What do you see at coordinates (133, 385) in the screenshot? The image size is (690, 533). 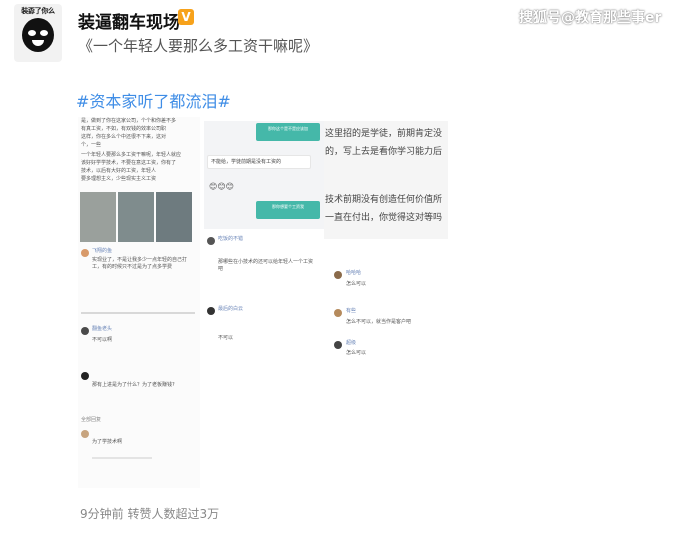 I see `comment-text: 那有上进是为了什么？为了老板赚钱?` at bounding box center [133, 385].